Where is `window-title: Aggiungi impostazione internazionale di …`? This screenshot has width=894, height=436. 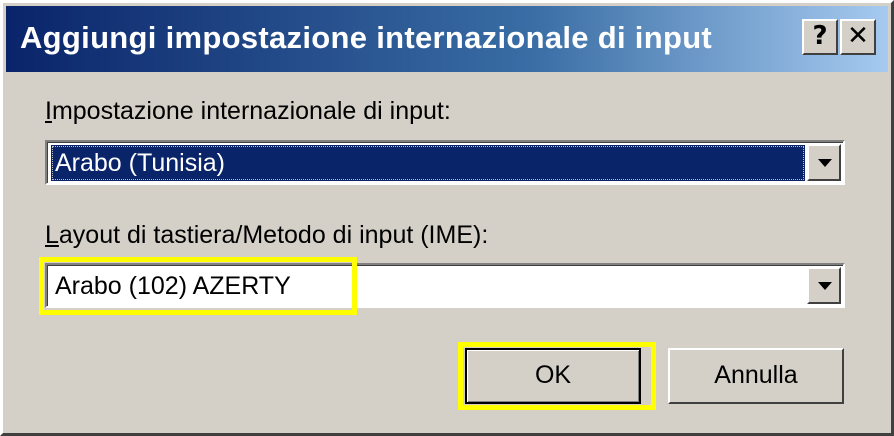
window-title: Aggiungi impostazione internazionale di … is located at coordinates (366, 37).